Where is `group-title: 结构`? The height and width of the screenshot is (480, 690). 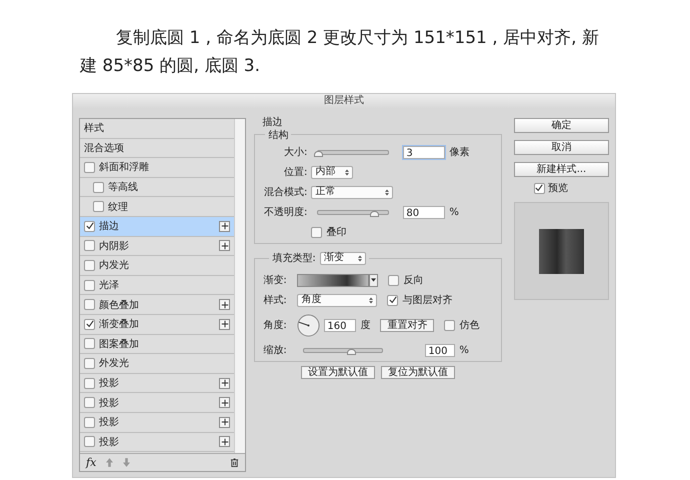 group-title: 结构 is located at coordinates (278, 135).